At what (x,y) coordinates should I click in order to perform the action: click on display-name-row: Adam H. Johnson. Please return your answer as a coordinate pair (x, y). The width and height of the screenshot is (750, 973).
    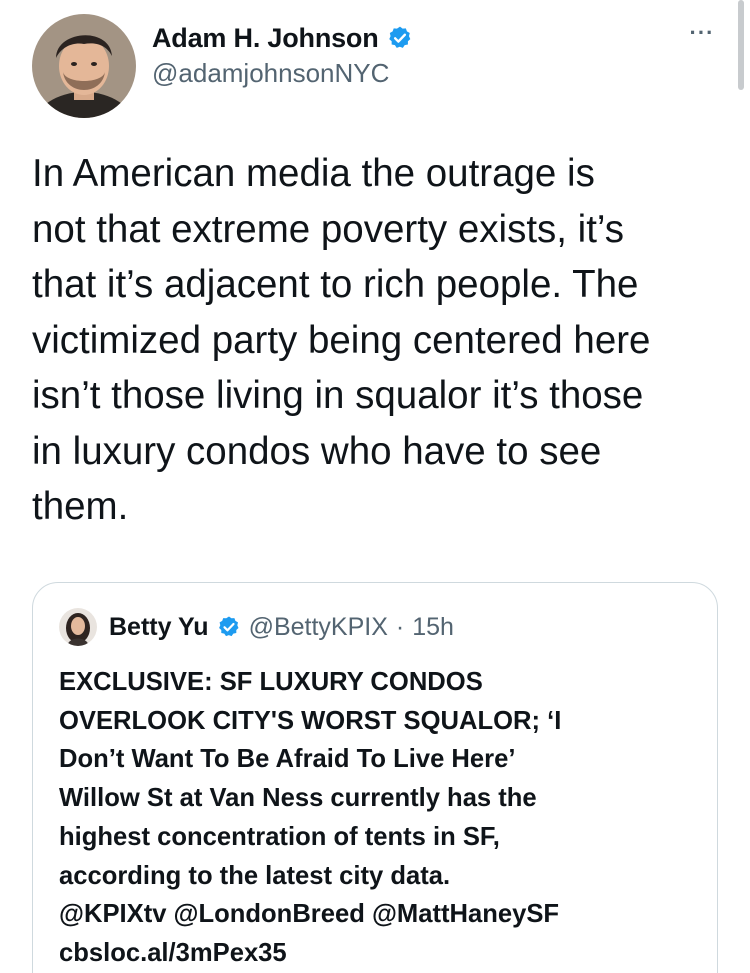
    Looking at the image, I should click on (282, 38).